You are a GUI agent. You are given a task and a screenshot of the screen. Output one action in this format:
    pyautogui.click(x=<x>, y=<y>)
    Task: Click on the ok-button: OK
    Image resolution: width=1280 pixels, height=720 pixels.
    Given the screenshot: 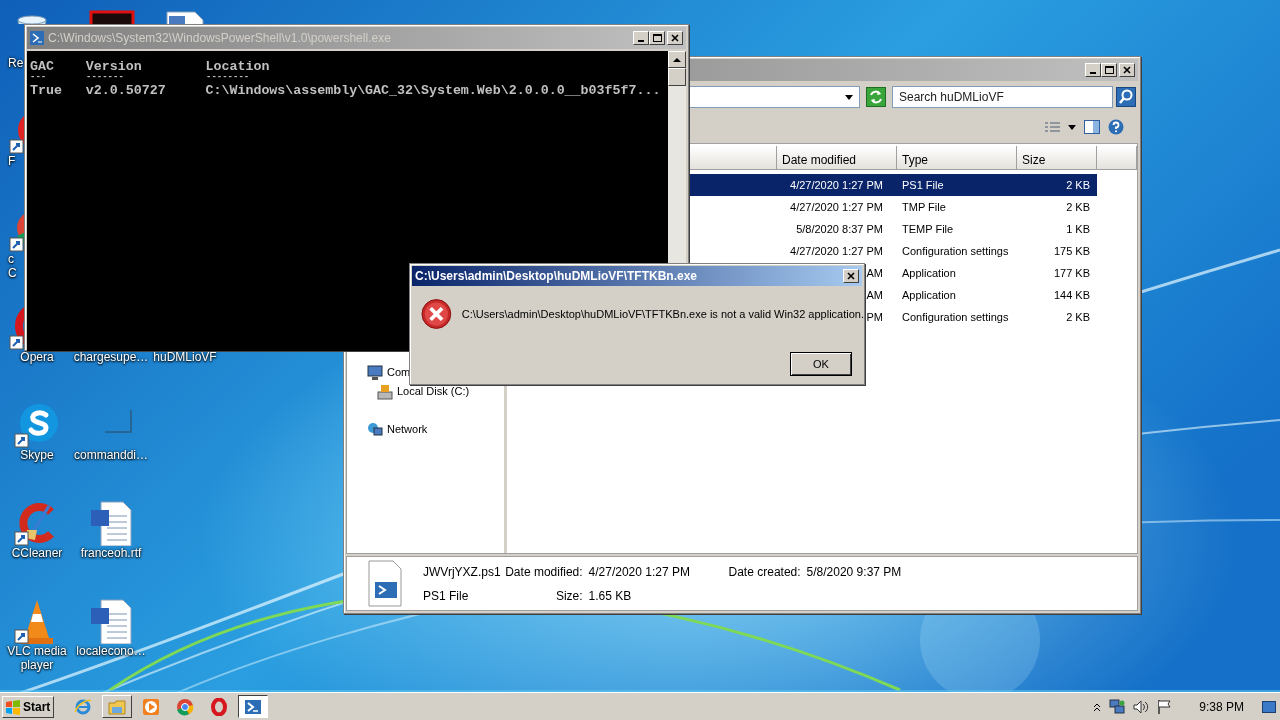 What is the action you would take?
    pyautogui.click(x=821, y=364)
    